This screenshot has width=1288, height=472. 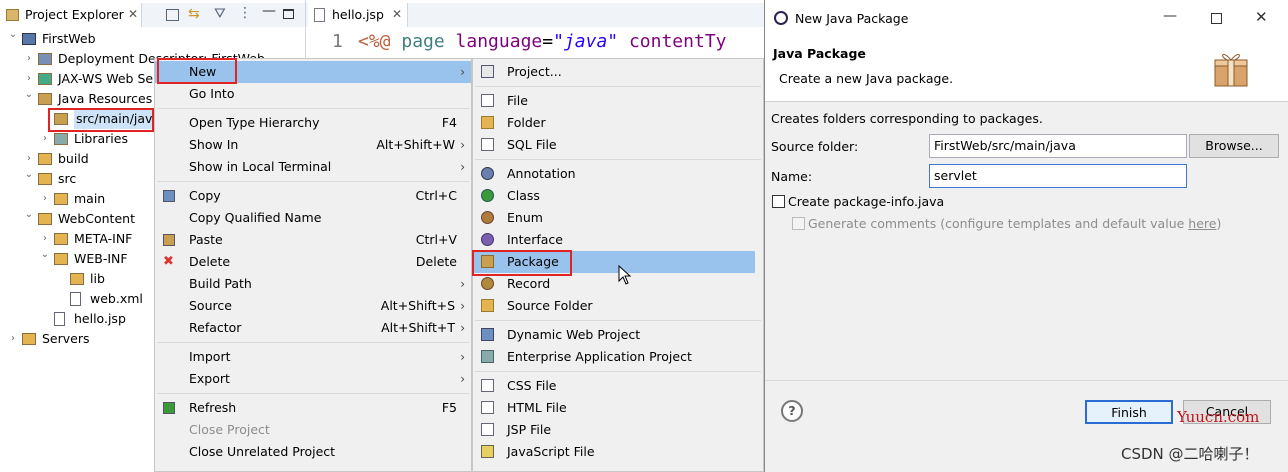 What do you see at coordinates (487, 195) in the screenshot?
I see `class-icon` at bounding box center [487, 195].